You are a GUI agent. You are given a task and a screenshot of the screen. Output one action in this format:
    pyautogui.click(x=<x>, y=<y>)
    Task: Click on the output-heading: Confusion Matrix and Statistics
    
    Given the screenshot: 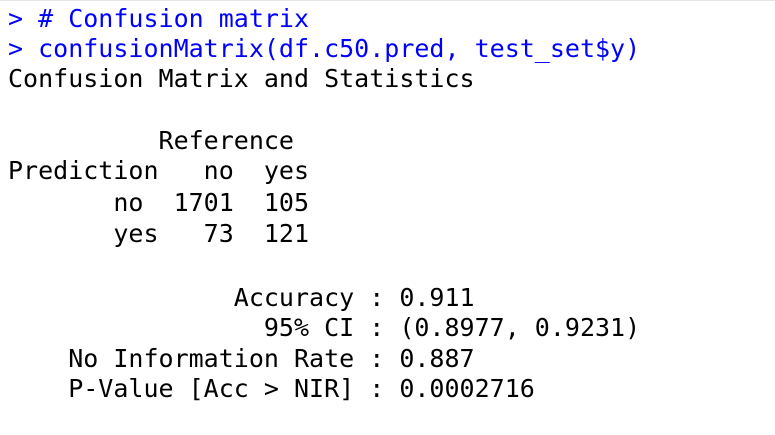 What is the action you would take?
    pyautogui.click(x=241, y=78)
    